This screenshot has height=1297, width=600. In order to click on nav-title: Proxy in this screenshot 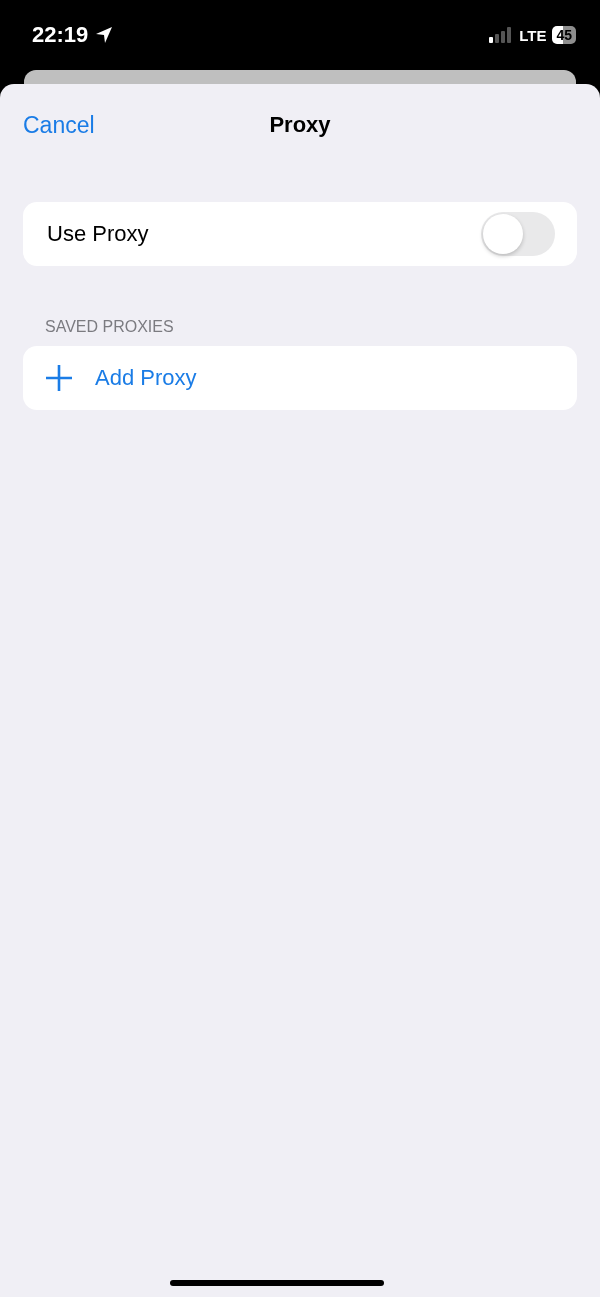, I will do `click(300, 125)`.